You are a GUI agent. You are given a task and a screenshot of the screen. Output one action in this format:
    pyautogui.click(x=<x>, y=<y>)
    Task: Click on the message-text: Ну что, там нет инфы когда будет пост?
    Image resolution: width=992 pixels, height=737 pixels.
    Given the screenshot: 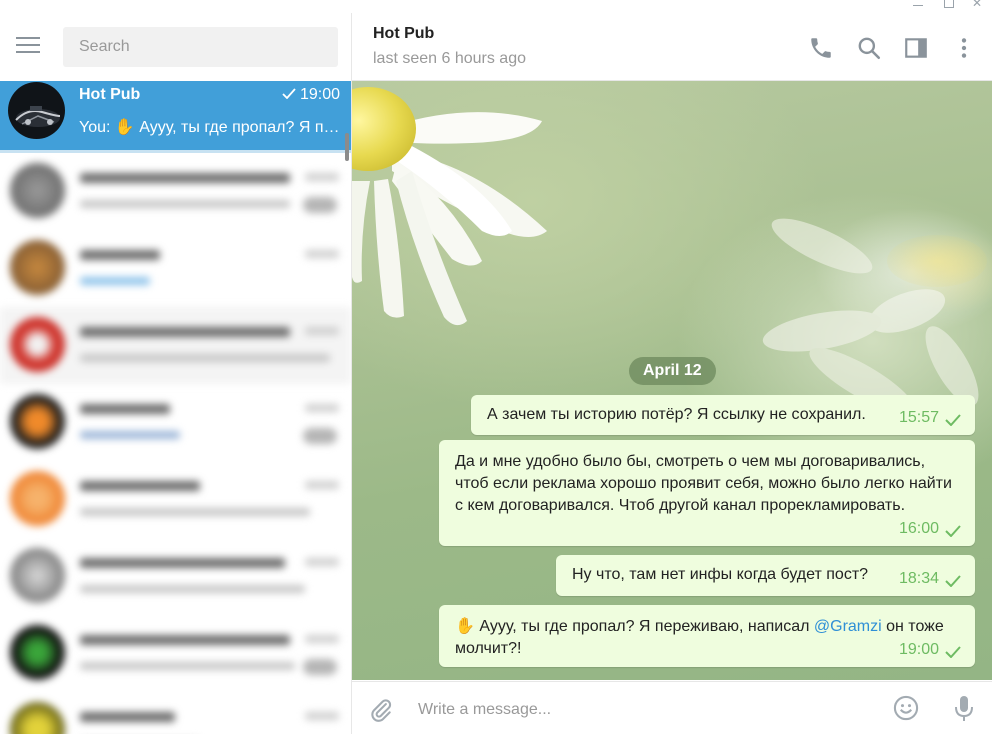 What is the action you would take?
    pyautogui.click(x=720, y=574)
    